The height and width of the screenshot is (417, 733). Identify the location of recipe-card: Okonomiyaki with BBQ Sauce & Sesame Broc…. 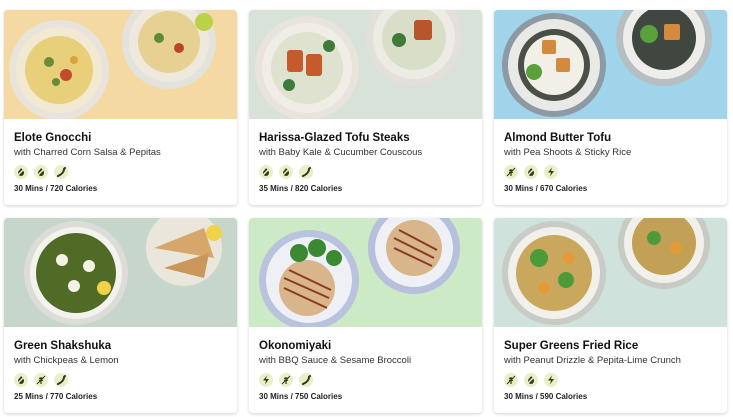
(365, 315).